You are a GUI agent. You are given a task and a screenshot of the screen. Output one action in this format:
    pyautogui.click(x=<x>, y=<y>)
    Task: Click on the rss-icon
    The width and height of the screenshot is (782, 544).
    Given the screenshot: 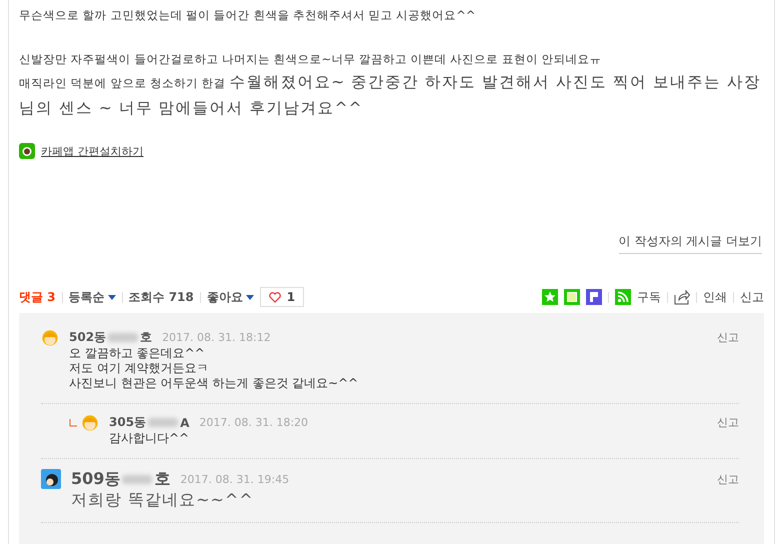 What is the action you would take?
    pyautogui.click(x=623, y=297)
    